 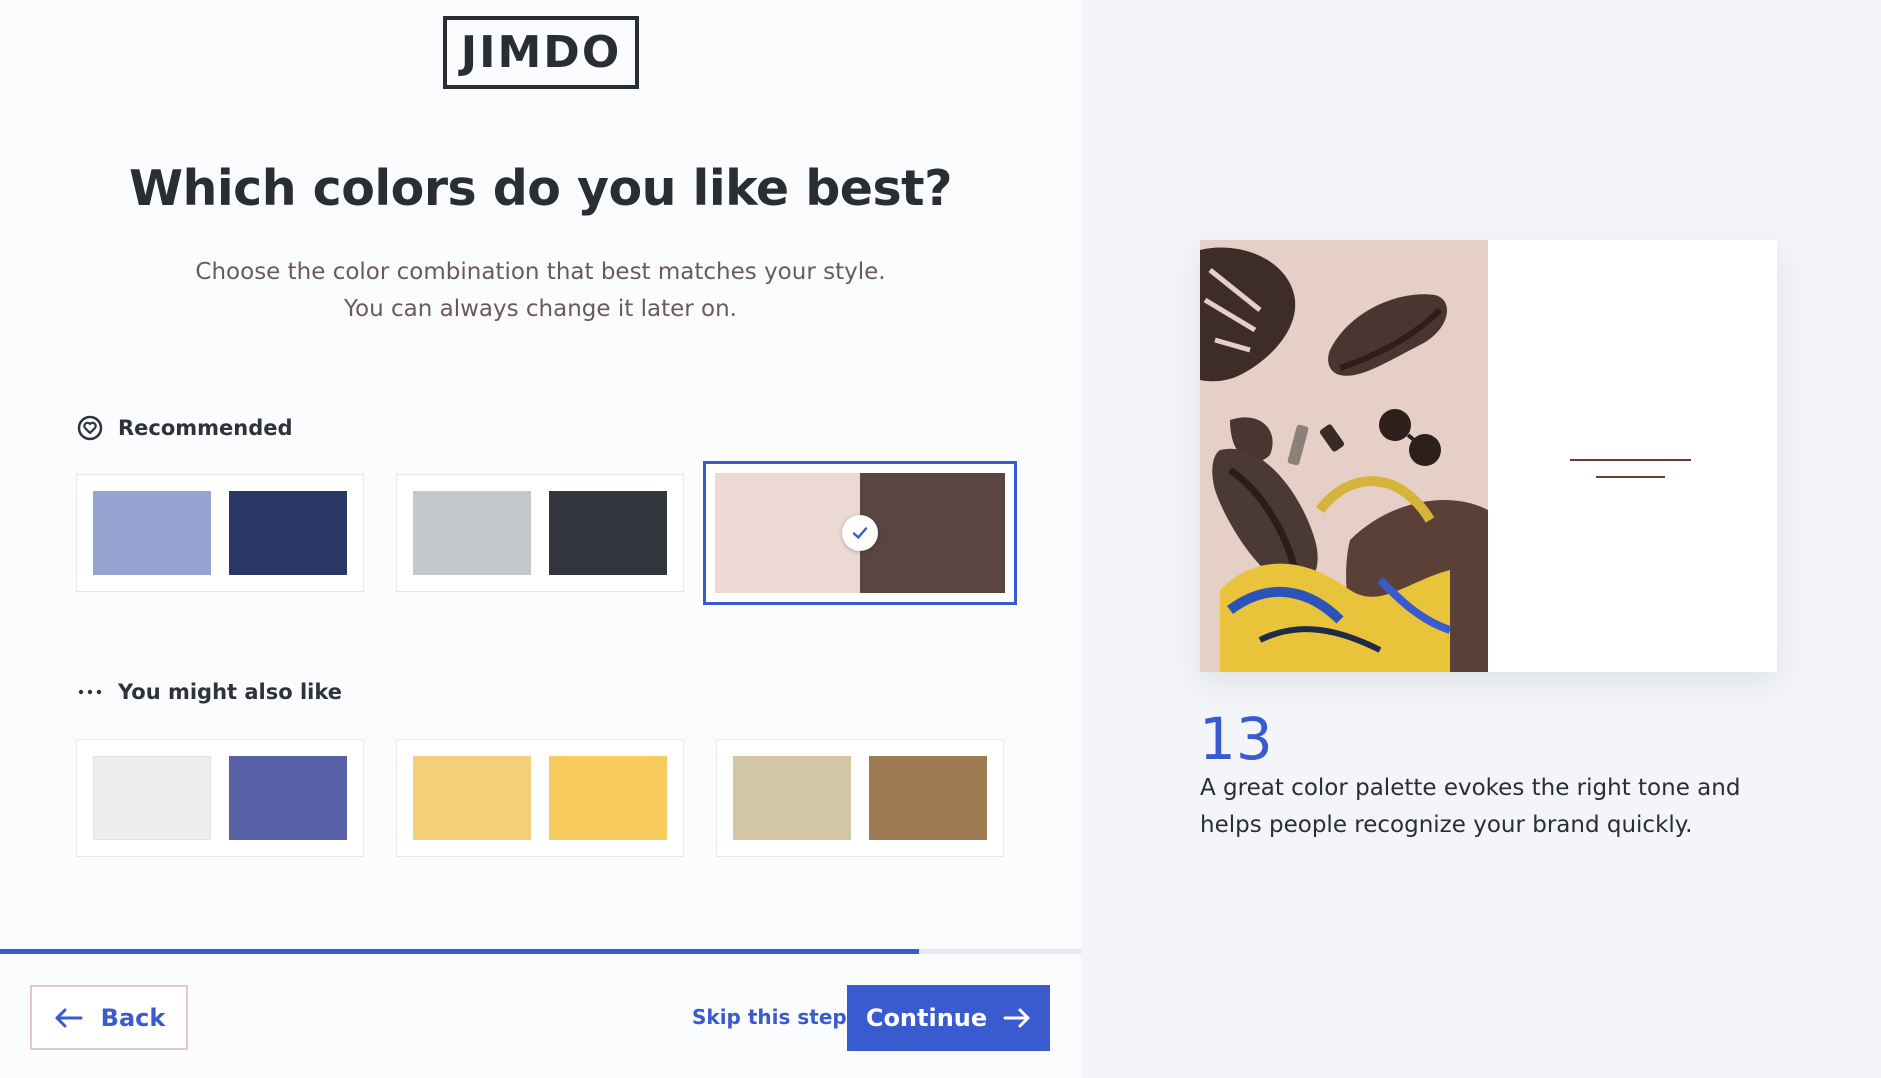 What do you see at coordinates (459, 951) in the screenshot?
I see `progress-bar-fill` at bounding box center [459, 951].